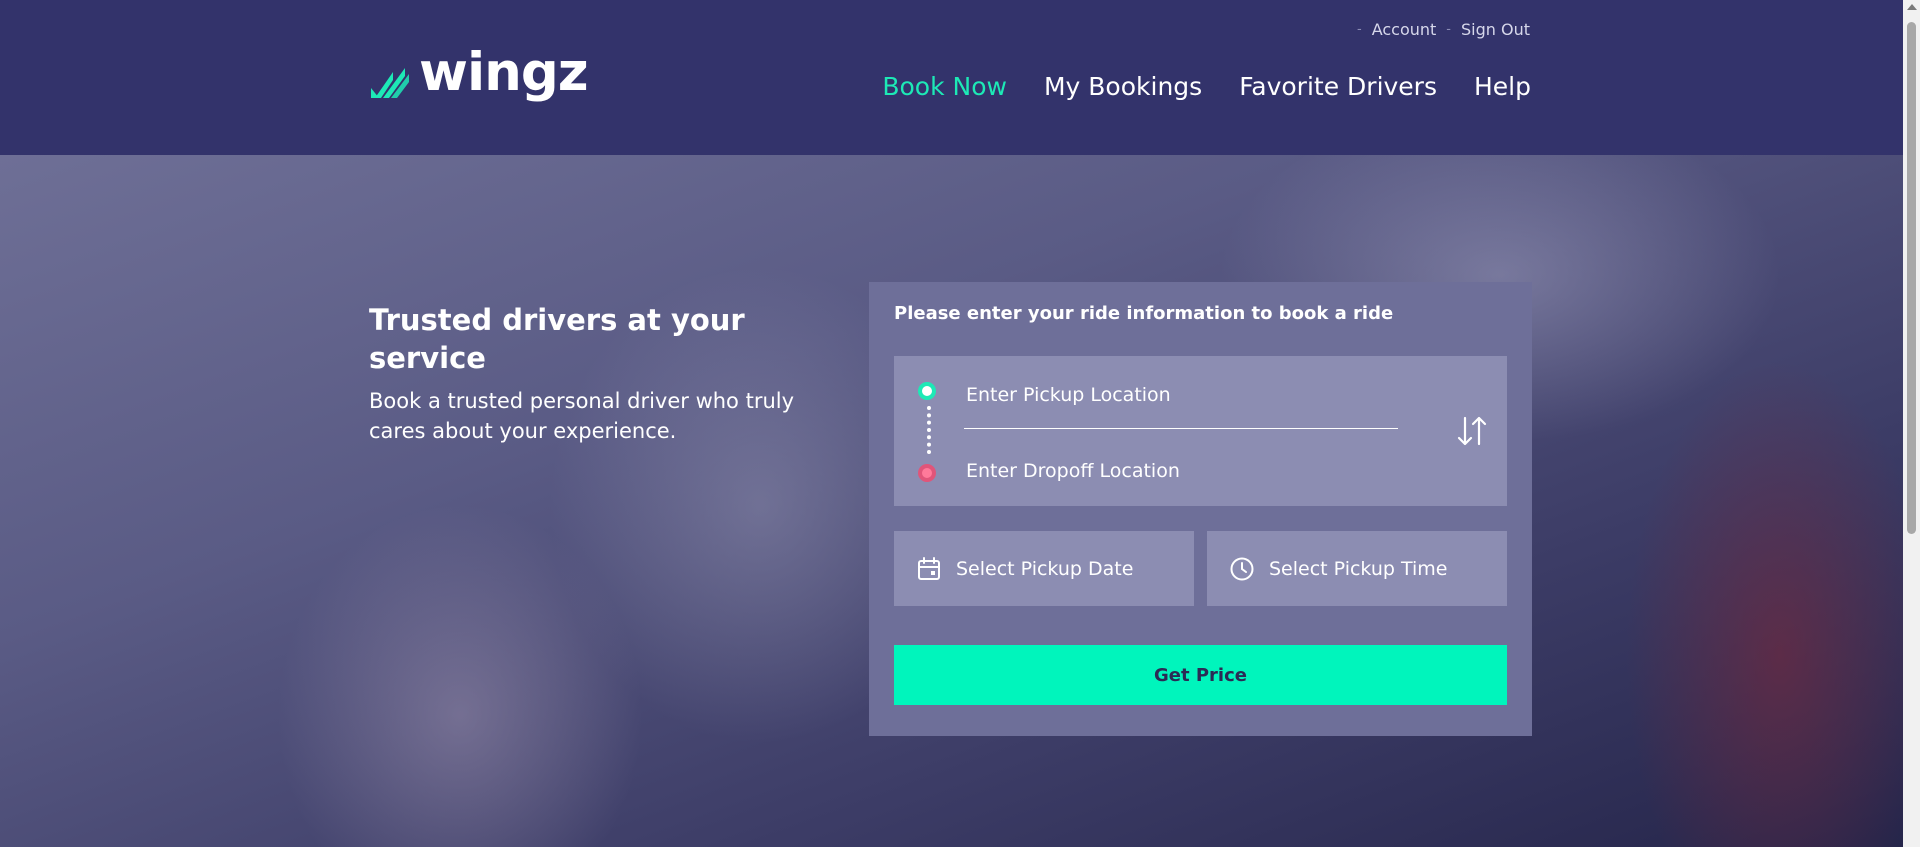  What do you see at coordinates (927, 473) in the screenshot?
I see `dropoff-dot-icon` at bounding box center [927, 473].